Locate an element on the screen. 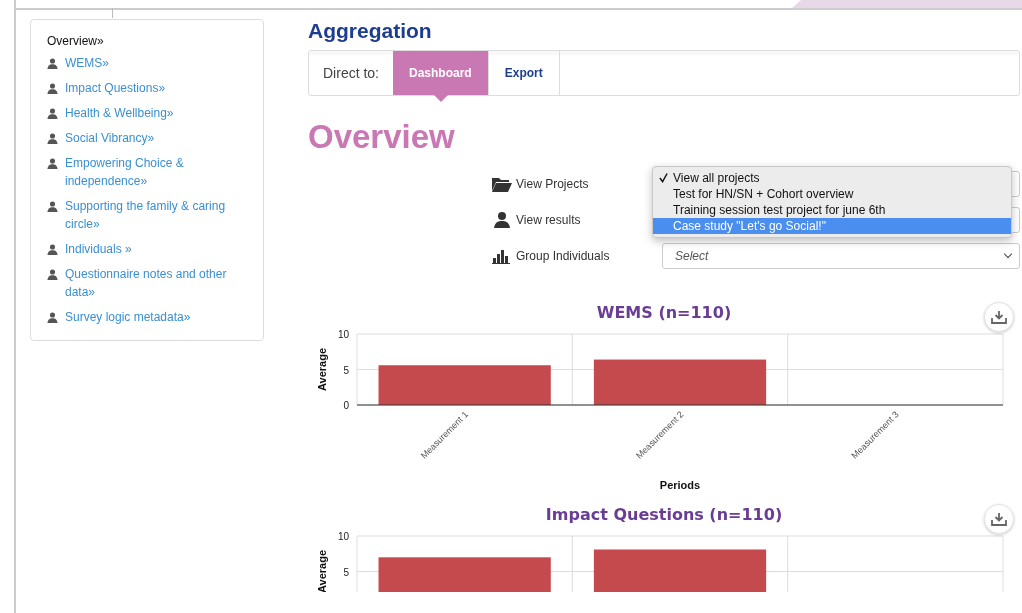  sidebar-heading: Overview» is located at coordinates (155, 41).